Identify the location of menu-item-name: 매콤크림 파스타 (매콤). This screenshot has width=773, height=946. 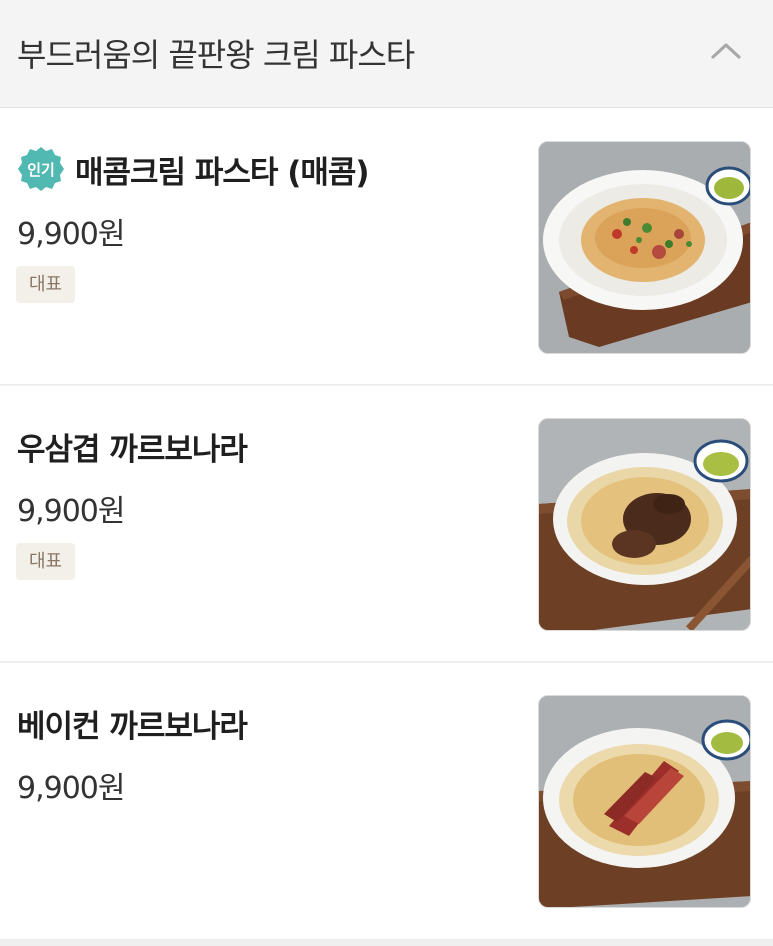
(222, 172).